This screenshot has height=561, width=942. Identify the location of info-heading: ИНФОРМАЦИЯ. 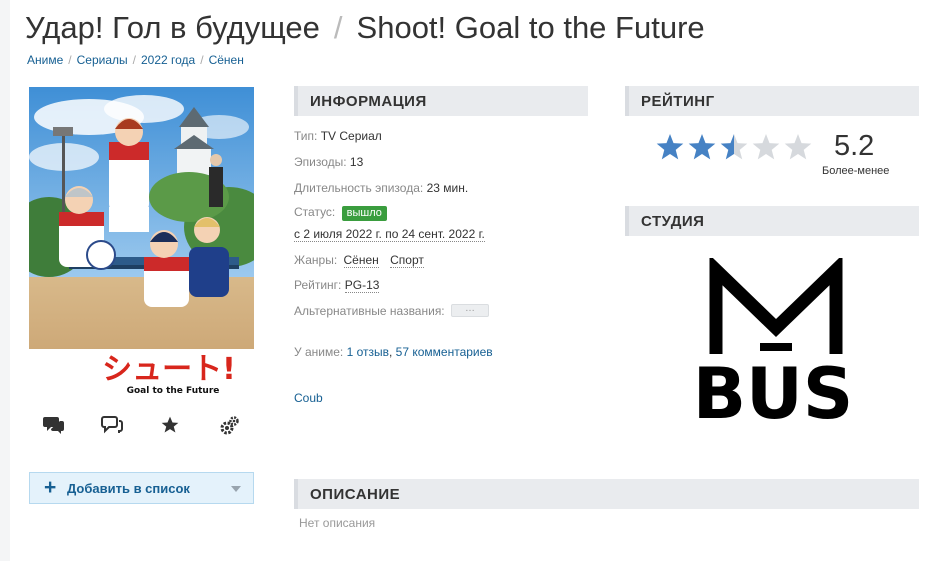
(368, 101).